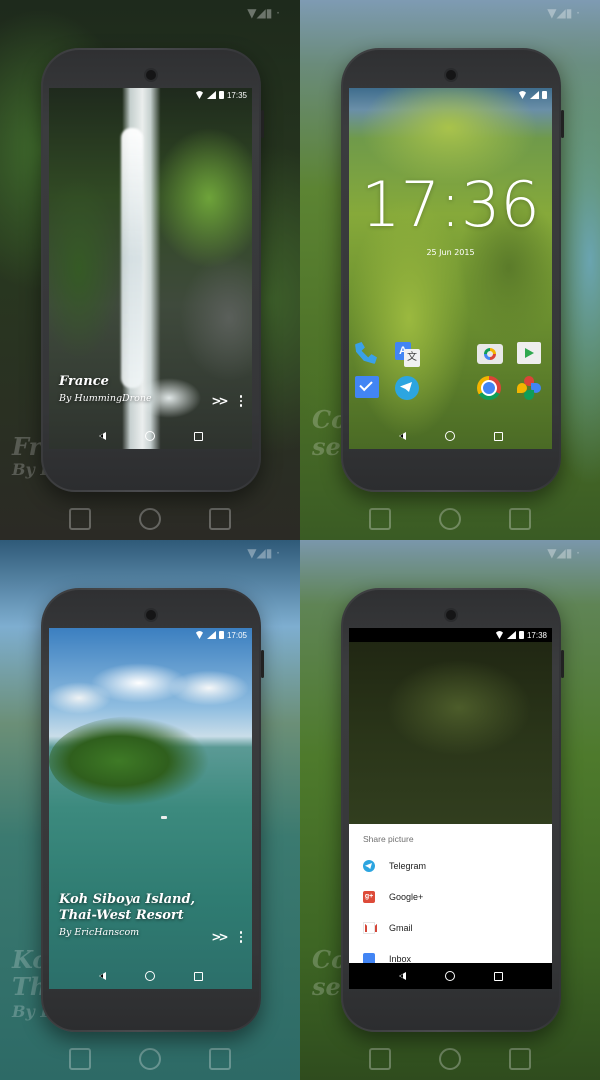  Describe the element at coordinates (408, 866) in the screenshot. I see `share-option-label: Telegram` at that location.